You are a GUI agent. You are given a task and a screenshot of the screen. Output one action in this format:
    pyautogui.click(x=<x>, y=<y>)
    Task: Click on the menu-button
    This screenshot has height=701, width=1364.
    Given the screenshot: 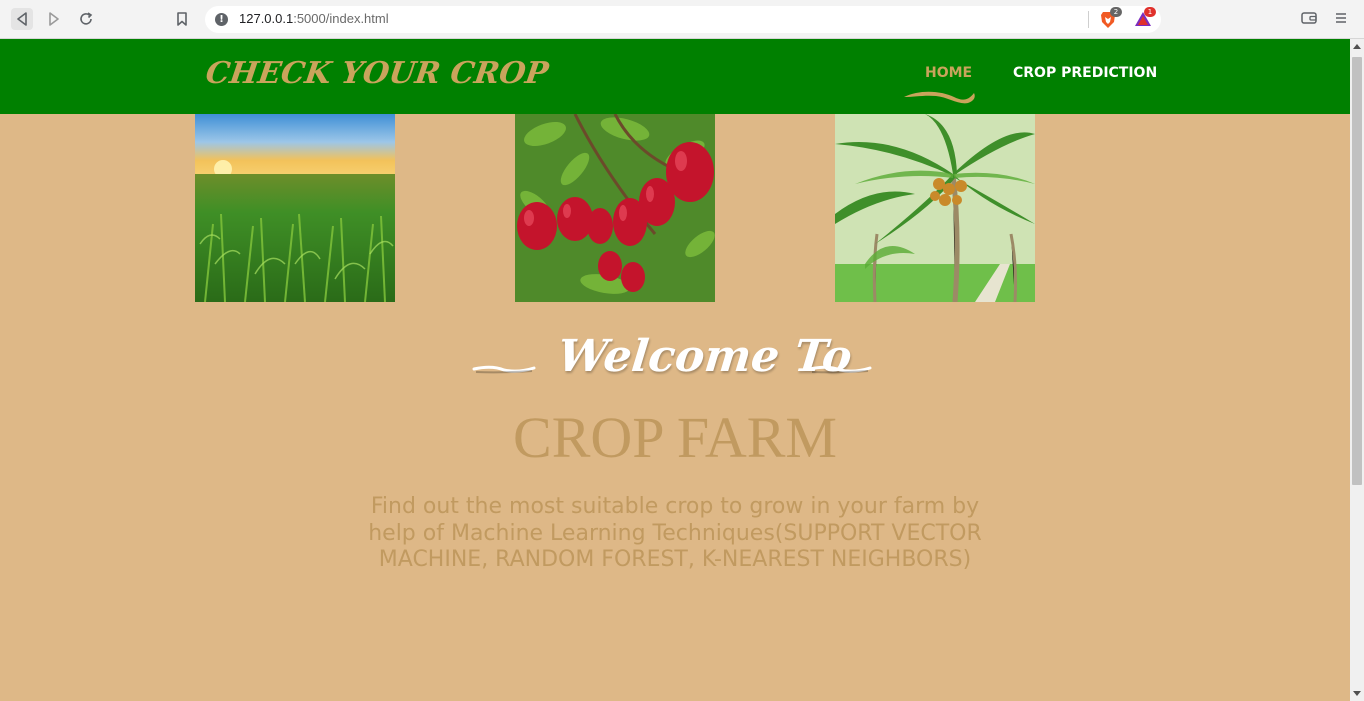 What is the action you would take?
    pyautogui.click(x=1344, y=20)
    